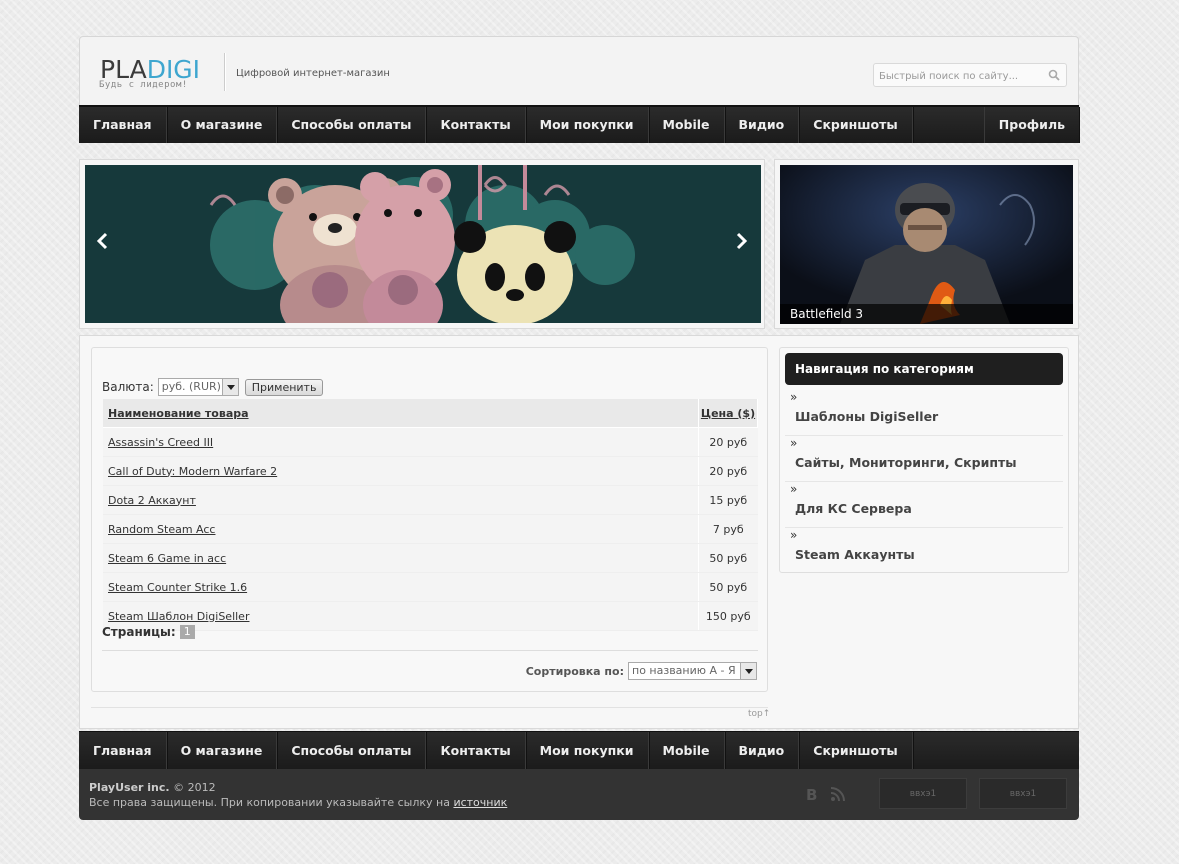  What do you see at coordinates (924, 369) in the screenshot?
I see `category-nav-title: Навигация по категориям` at bounding box center [924, 369].